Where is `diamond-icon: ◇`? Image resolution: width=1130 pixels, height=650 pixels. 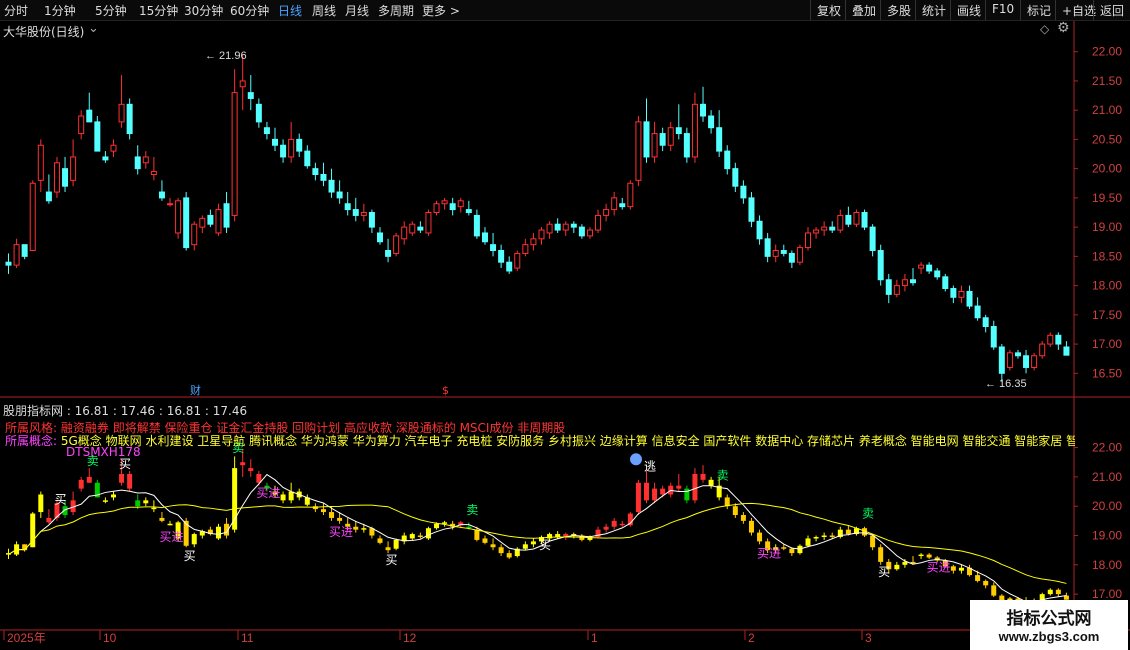
diamond-icon: ◇ is located at coordinates (1044, 29).